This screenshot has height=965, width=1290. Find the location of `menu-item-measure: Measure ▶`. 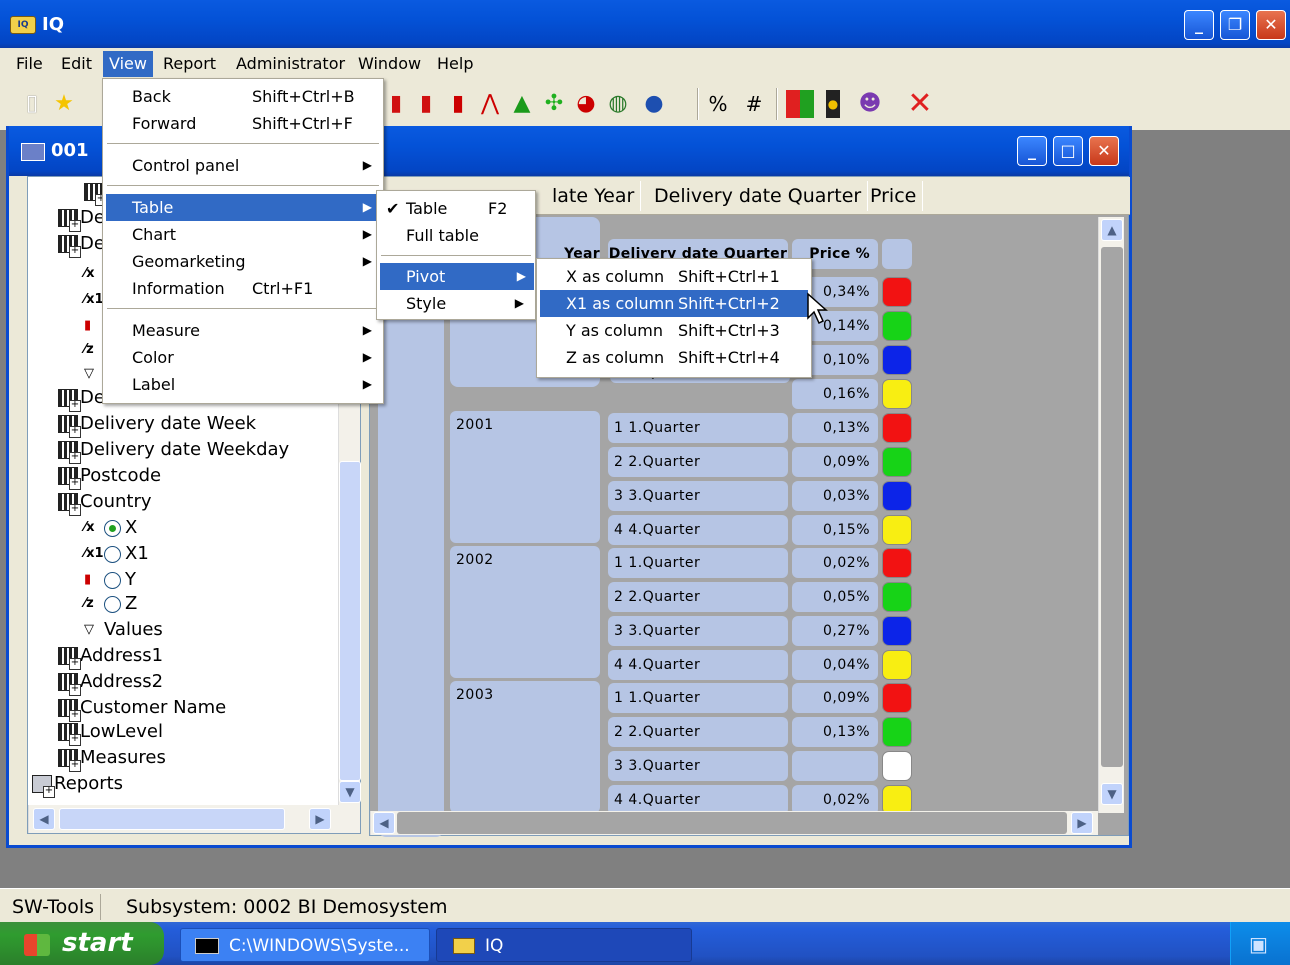

menu-item-measure: Measure ▶ is located at coordinates (243, 330).